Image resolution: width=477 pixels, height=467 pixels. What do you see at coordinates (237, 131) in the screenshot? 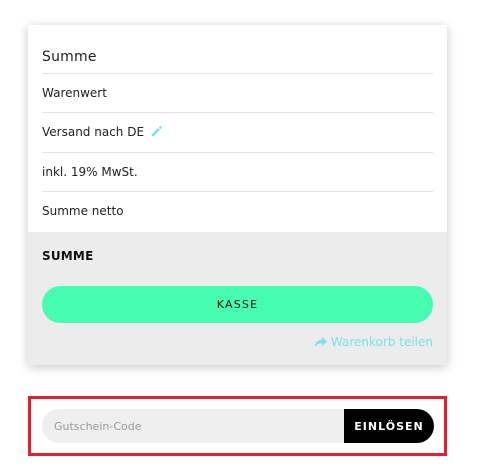
I see `summary-row-shipping: Versand nach DE` at bounding box center [237, 131].